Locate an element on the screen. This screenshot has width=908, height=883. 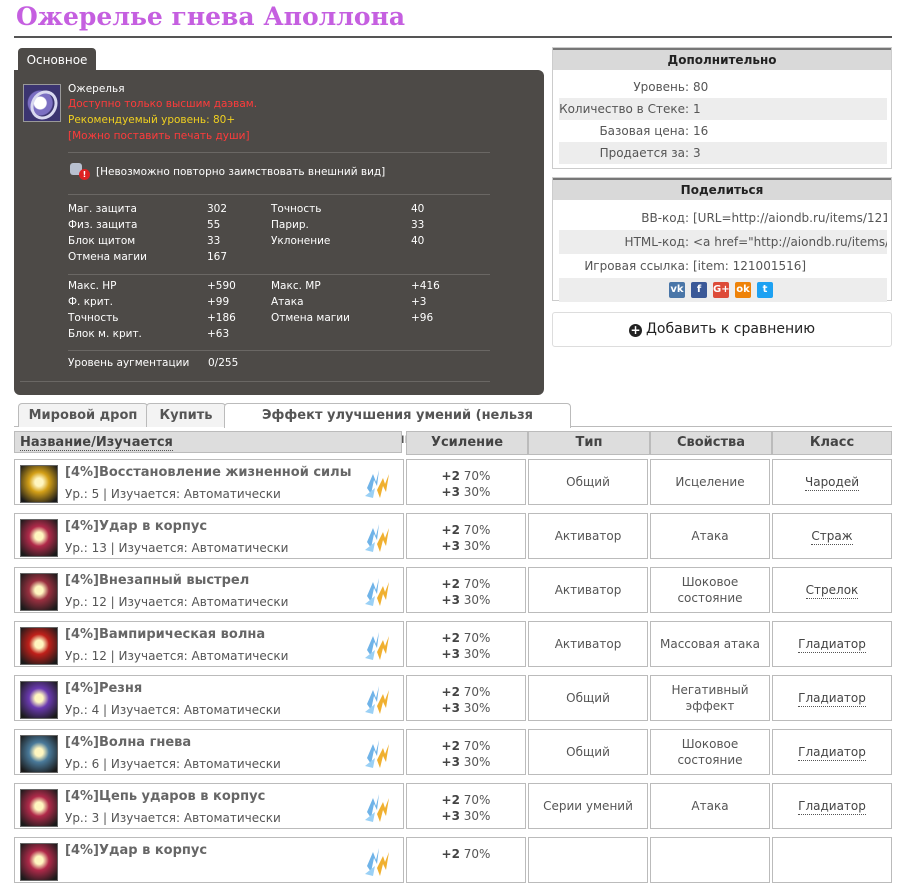
stat-value: +186 is located at coordinates (221, 318).